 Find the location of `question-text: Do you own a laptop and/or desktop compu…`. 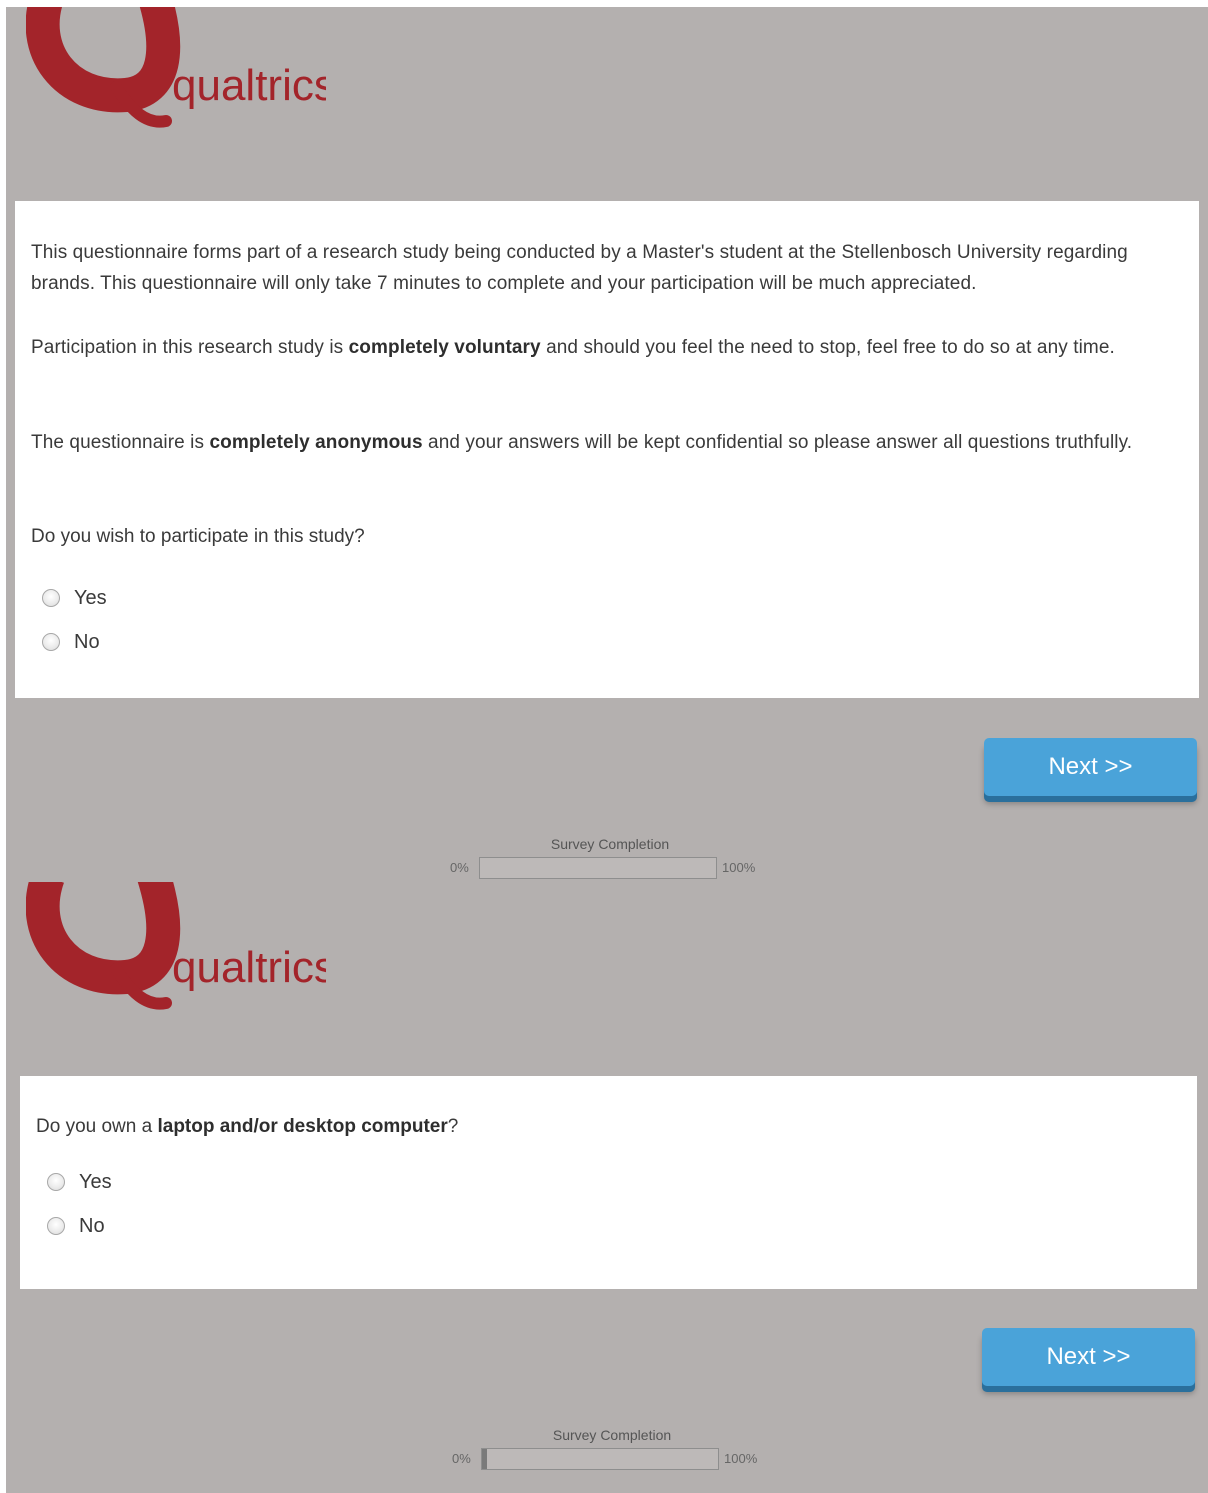

question-text: Do you own a laptop and/or desktop compu… is located at coordinates (247, 1126).